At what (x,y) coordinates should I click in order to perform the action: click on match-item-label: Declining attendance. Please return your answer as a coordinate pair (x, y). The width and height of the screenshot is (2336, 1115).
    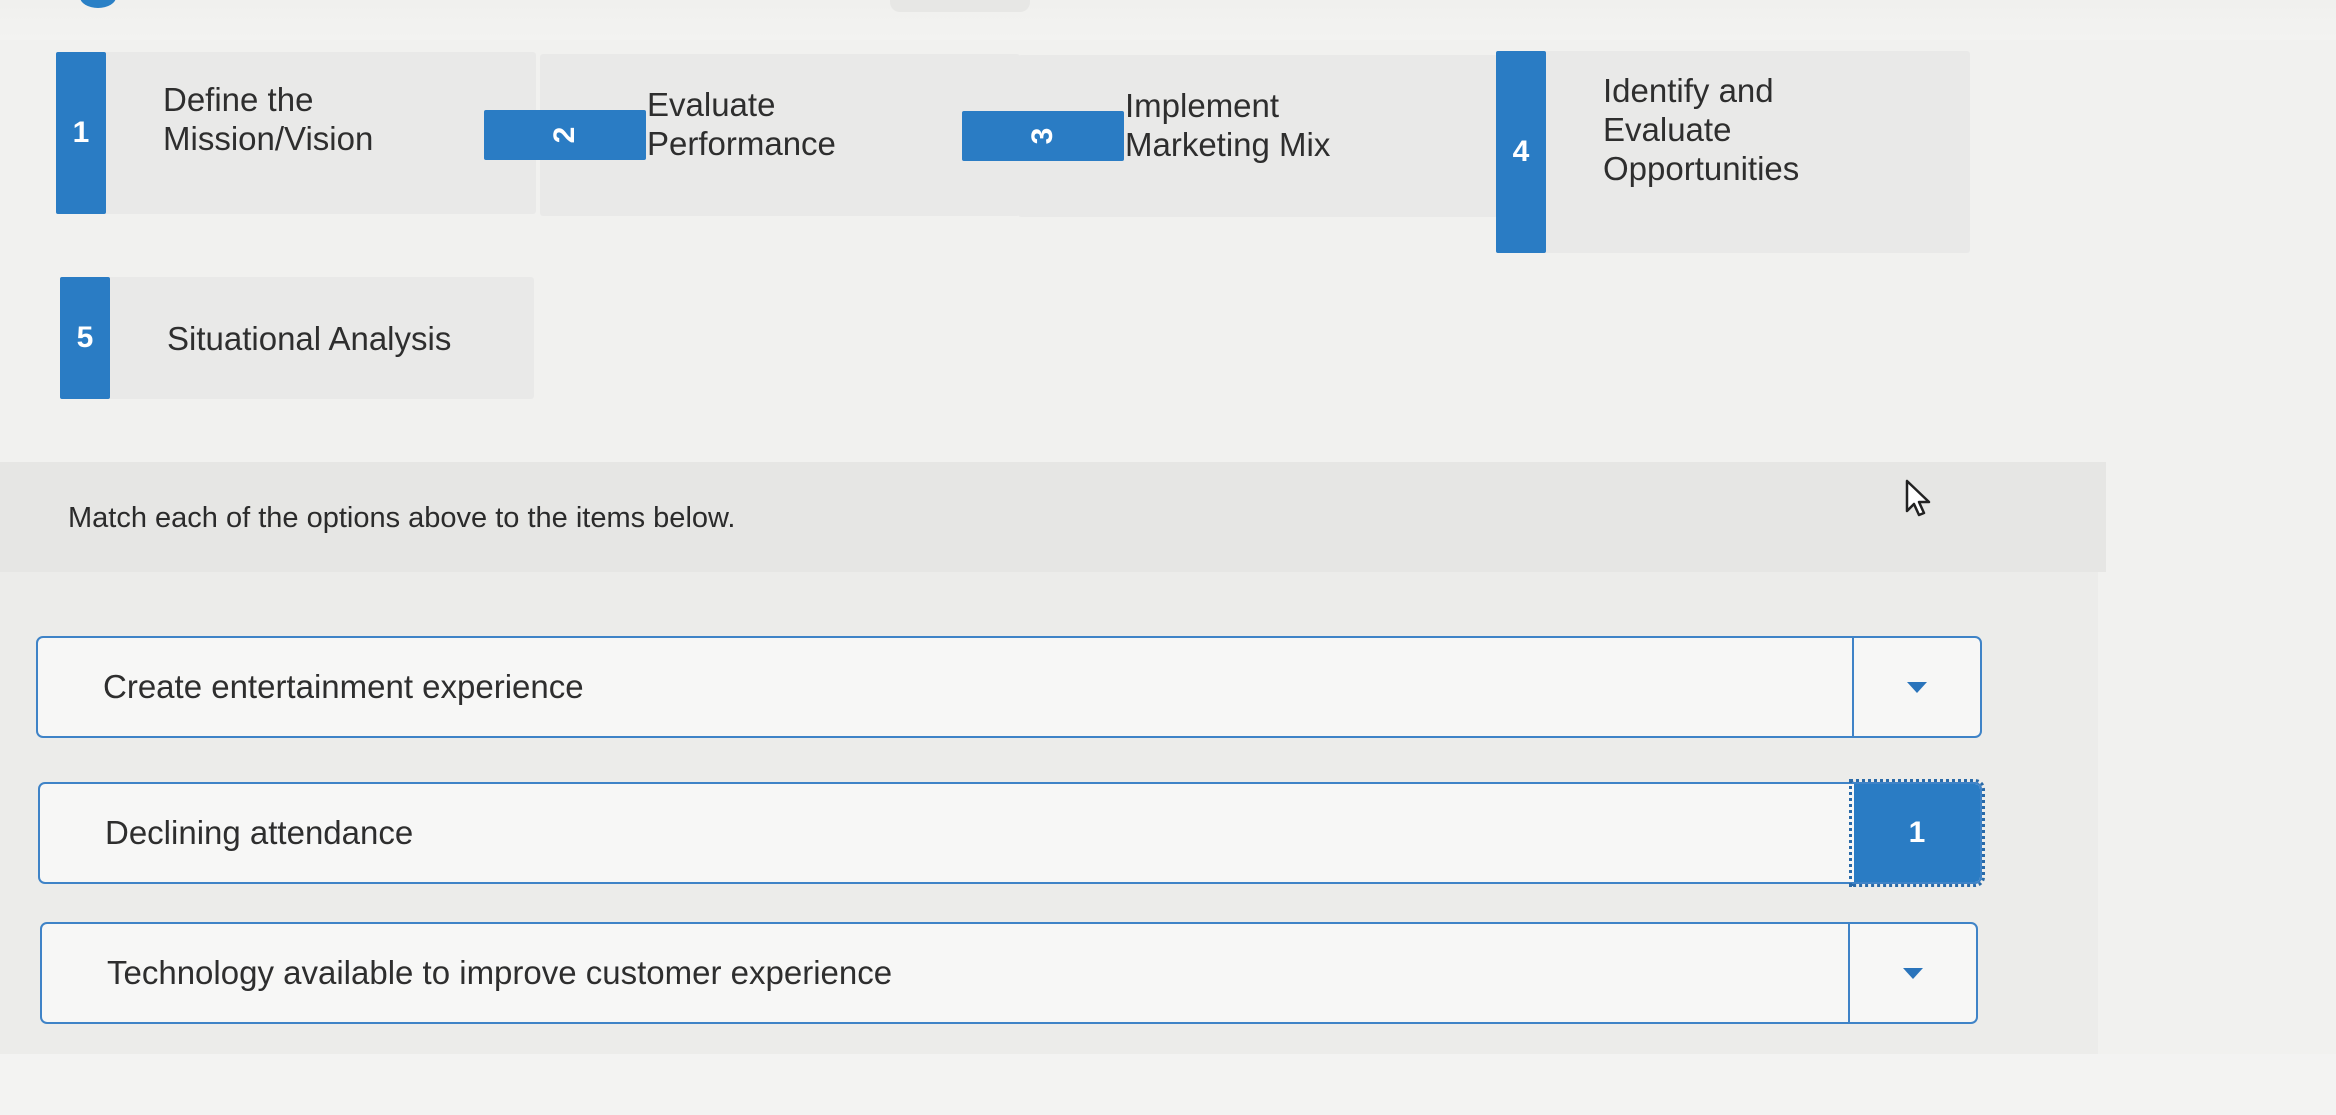
    Looking at the image, I should click on (259, 832).